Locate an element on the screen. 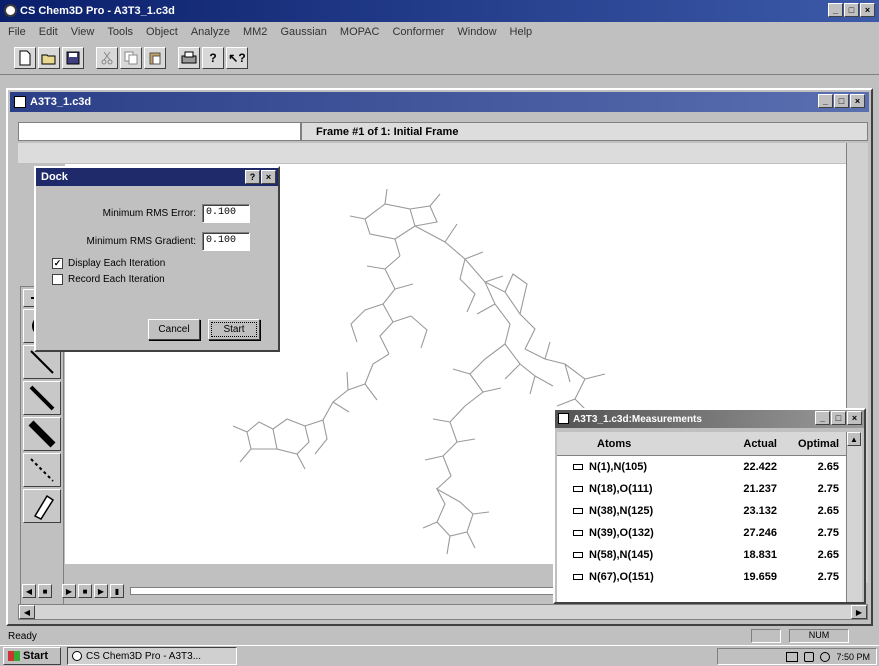  row-actual: 21.237 is located at coordinates (760, 489).